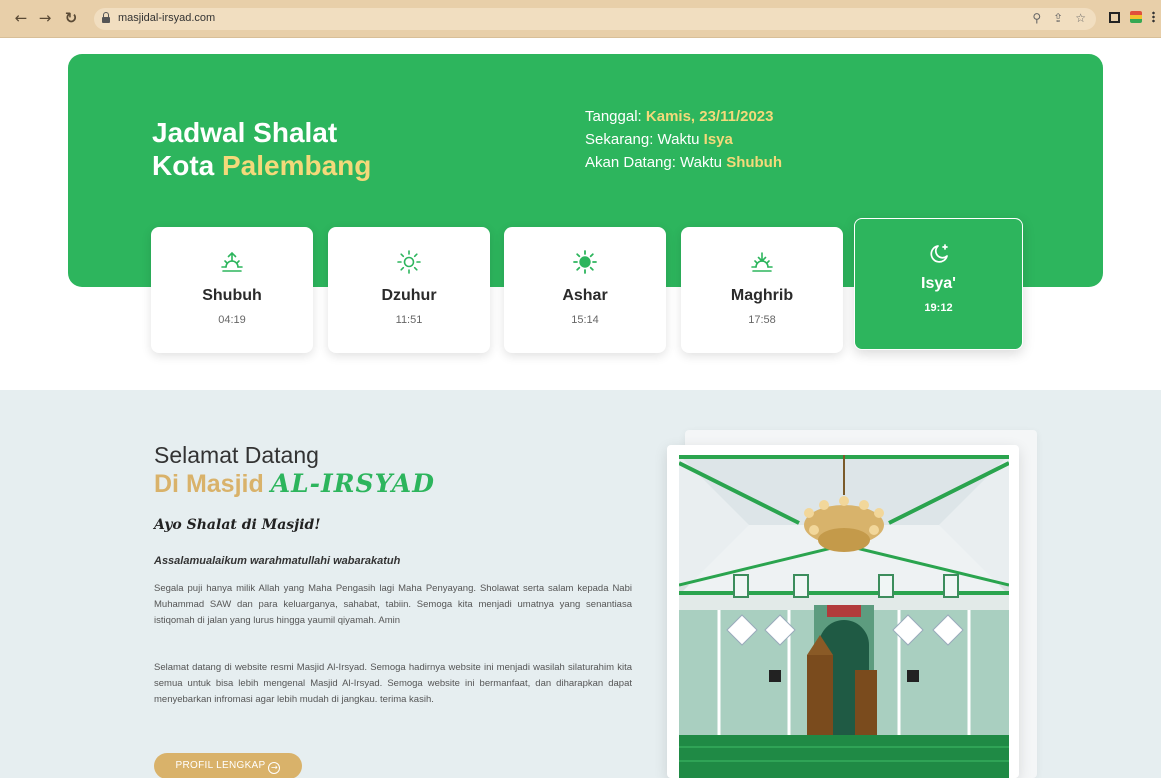 The image size is (1161, 778). What do you see at coordinates (228, 765) in the screenshot?
I see `profil-lengkap-button: PROFIL LENGKAP →` at bounding box center [228, 765].